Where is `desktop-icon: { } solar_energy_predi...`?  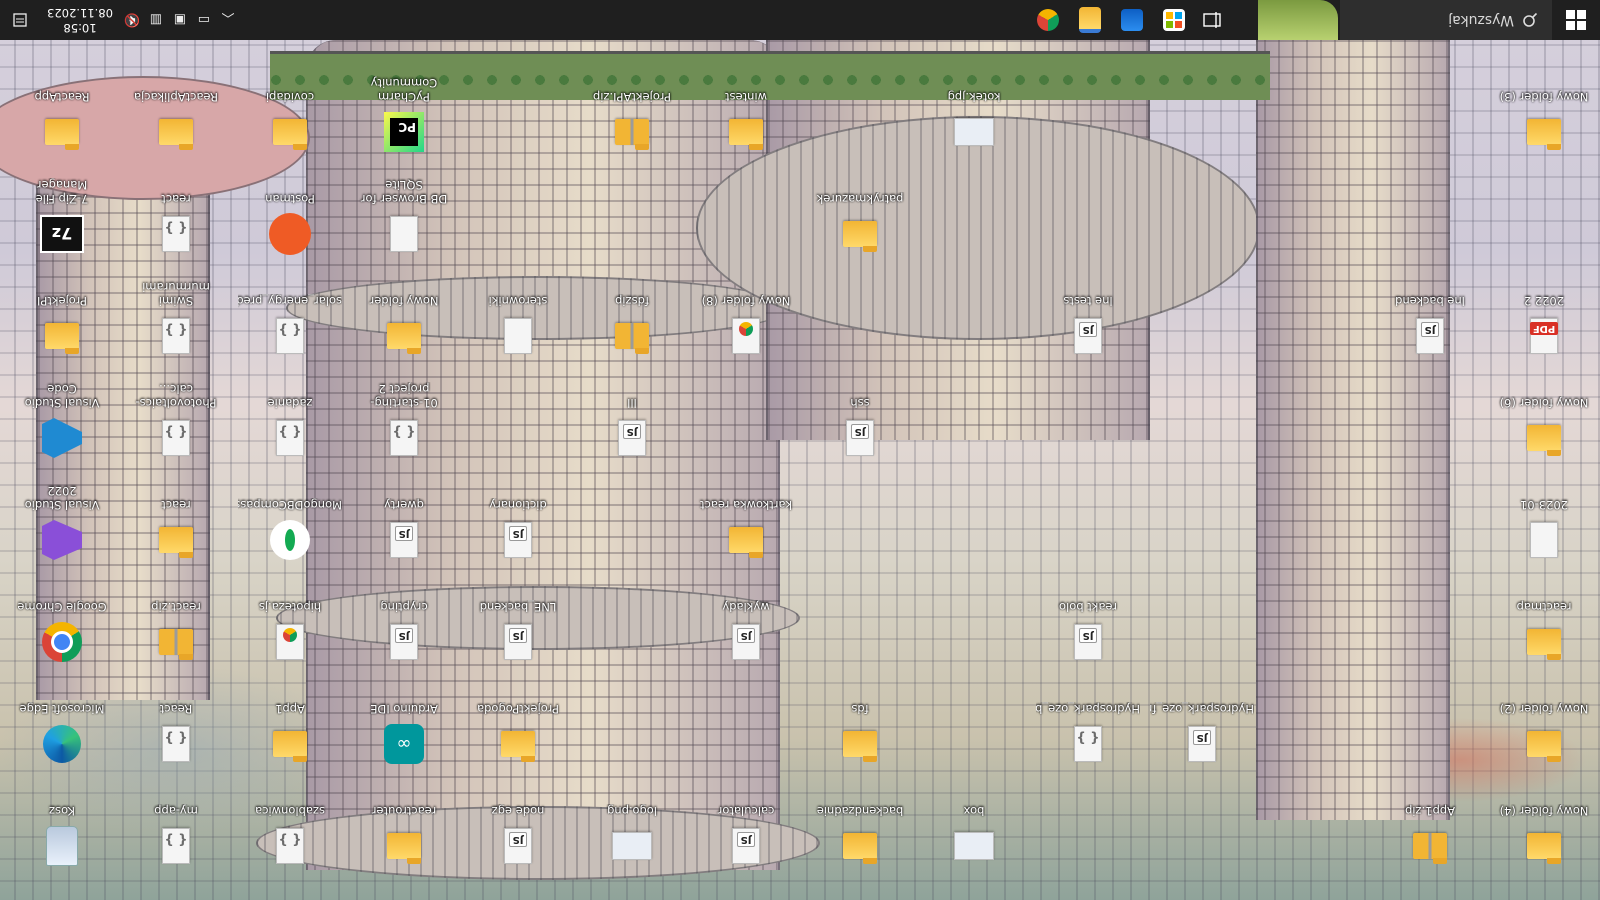 desktop-icon: { } solar_energy_predi... is located at coordinates (290, 316).